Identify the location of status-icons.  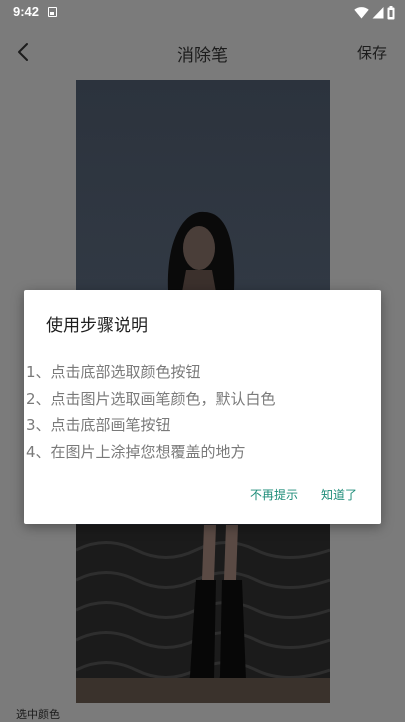
(373, 13).